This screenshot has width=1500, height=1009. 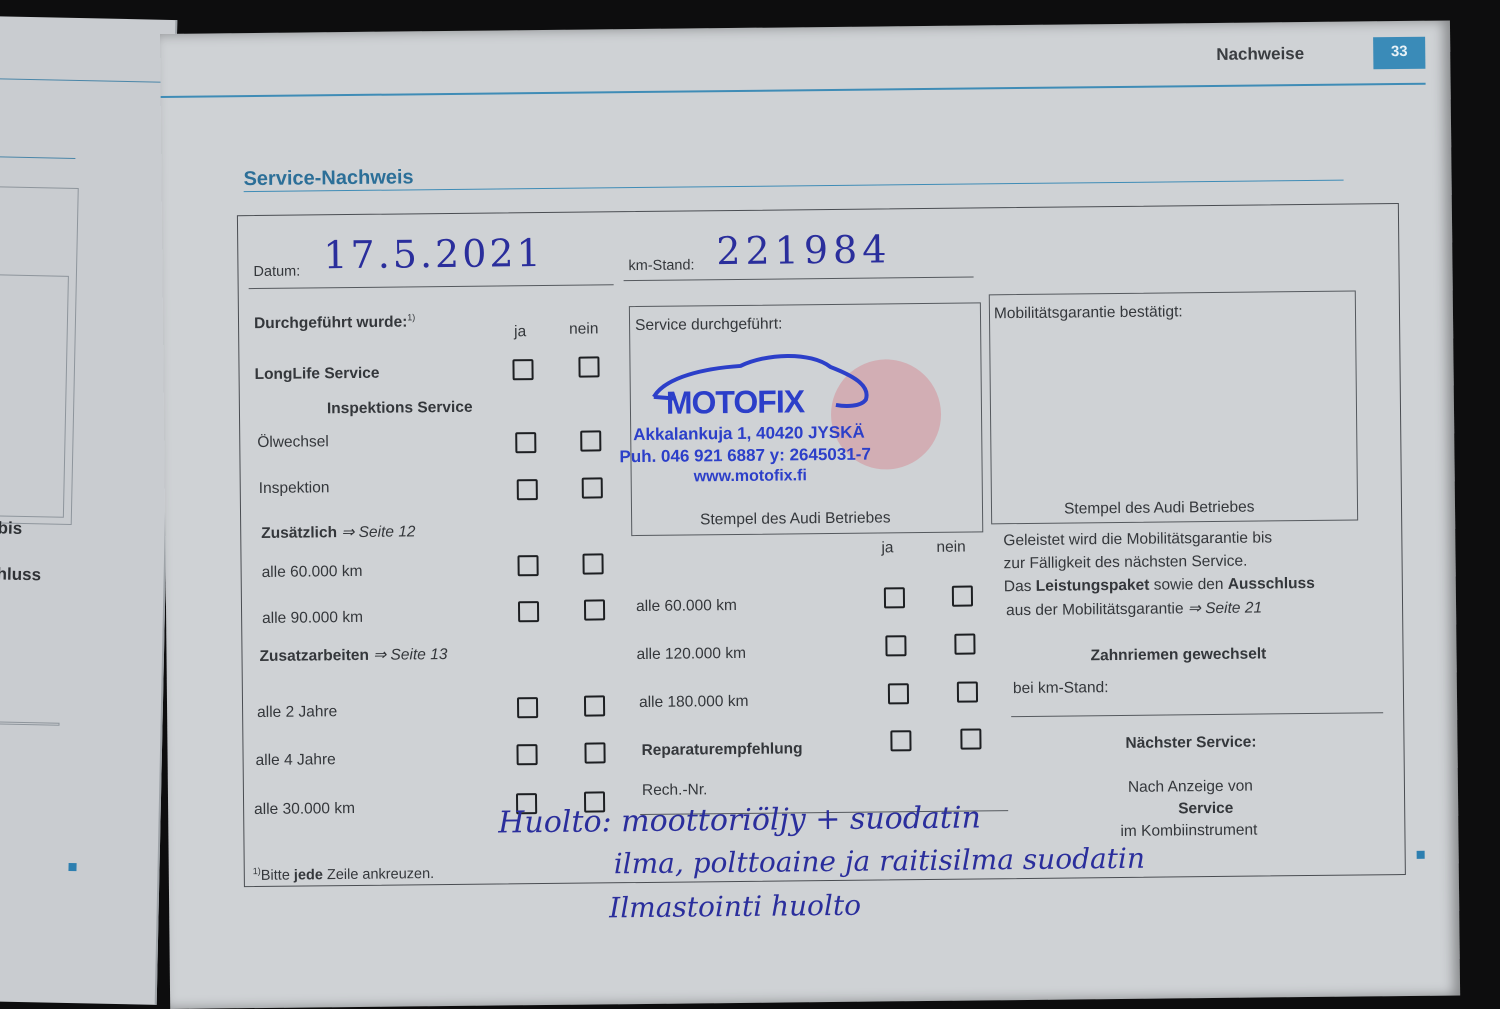 What do you see at coordinates (589, 367) in the screenshot?
I see `longlife-nein-checkbox` at bounding box center [589, 367].